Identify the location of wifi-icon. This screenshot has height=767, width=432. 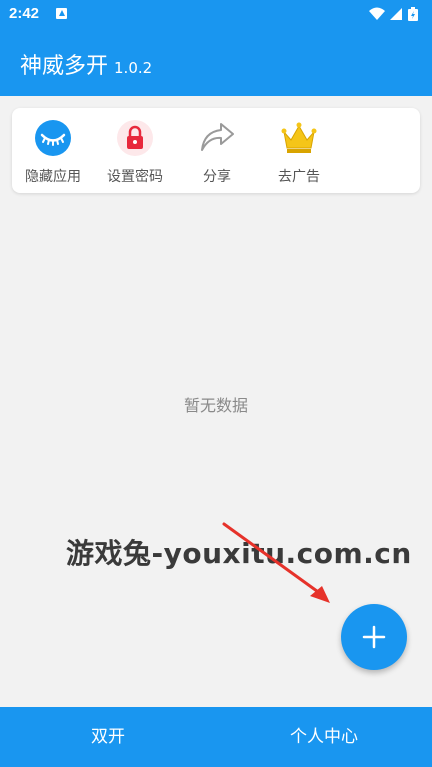
(377, 13).